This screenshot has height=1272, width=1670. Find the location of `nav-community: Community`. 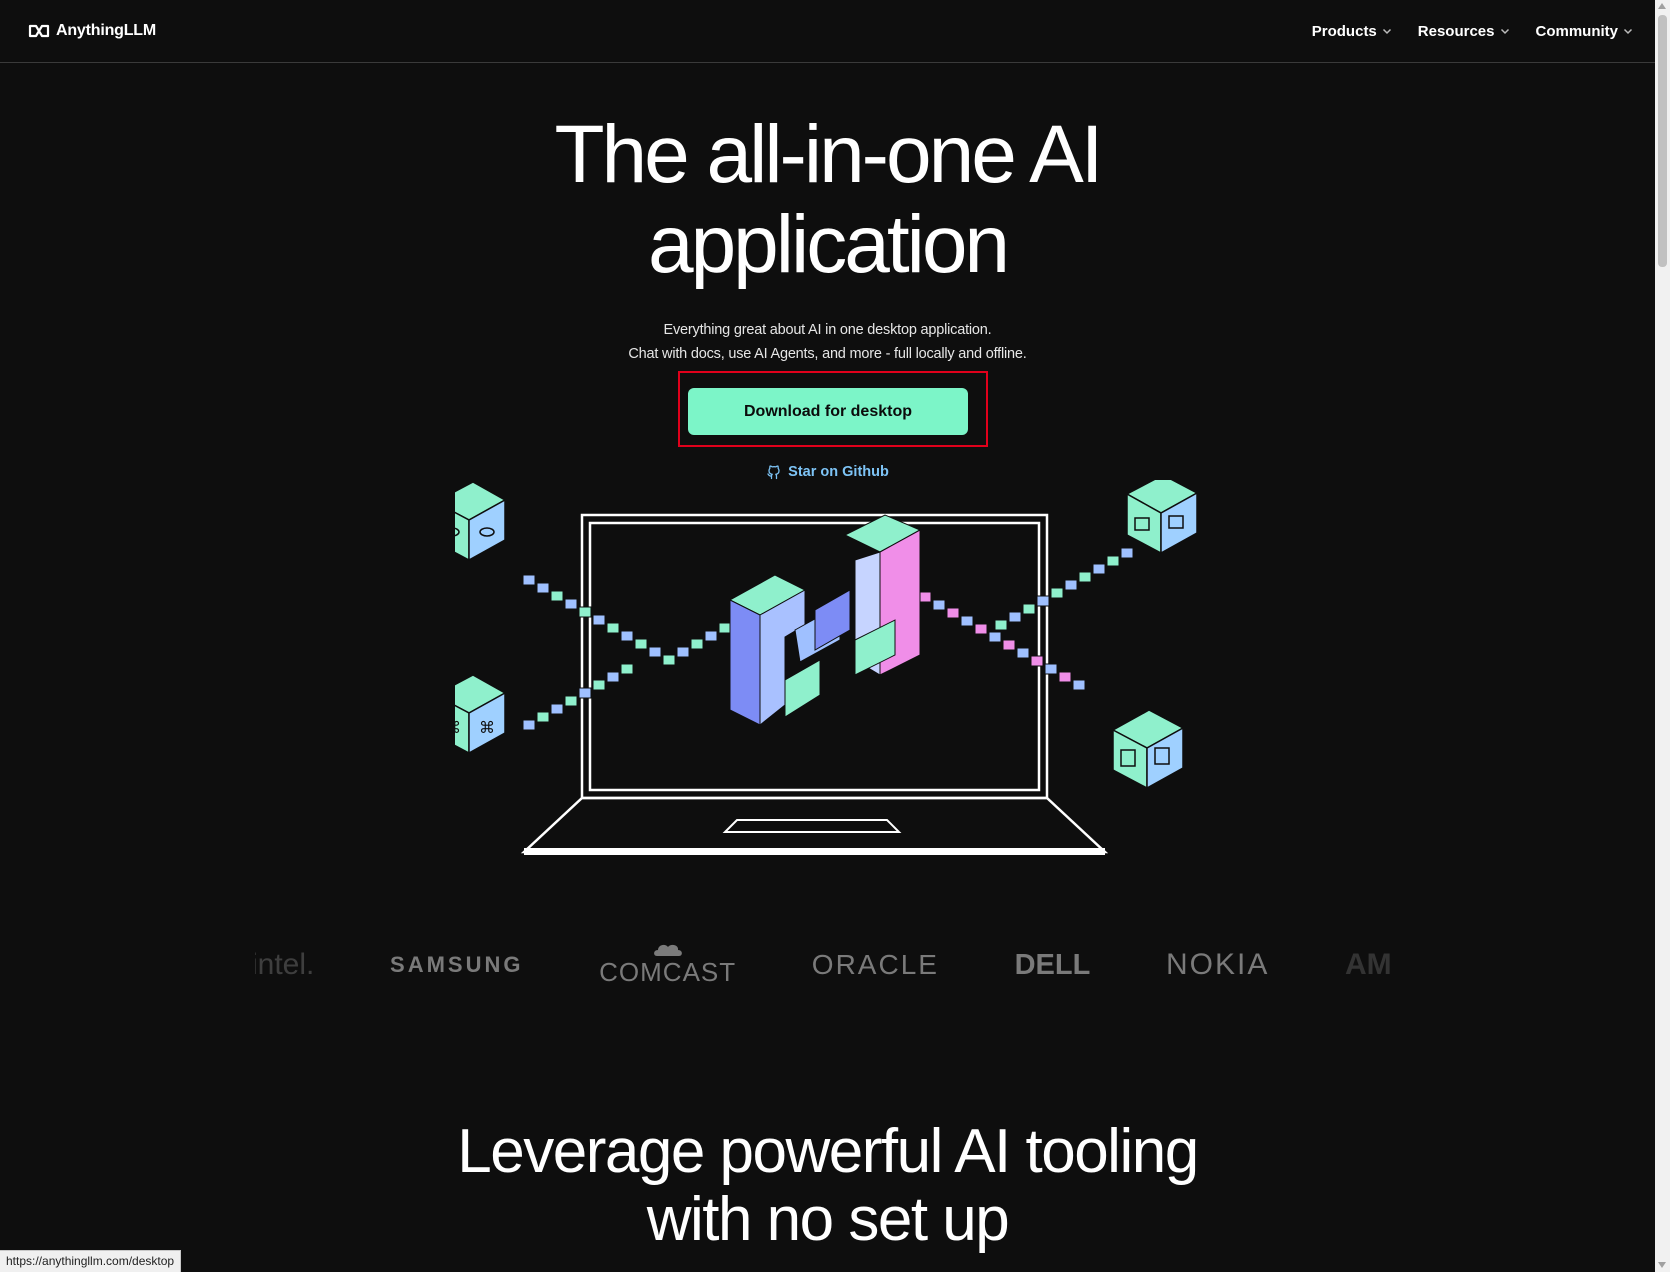

nav-community: Community is located at coordinates (1585, 31).